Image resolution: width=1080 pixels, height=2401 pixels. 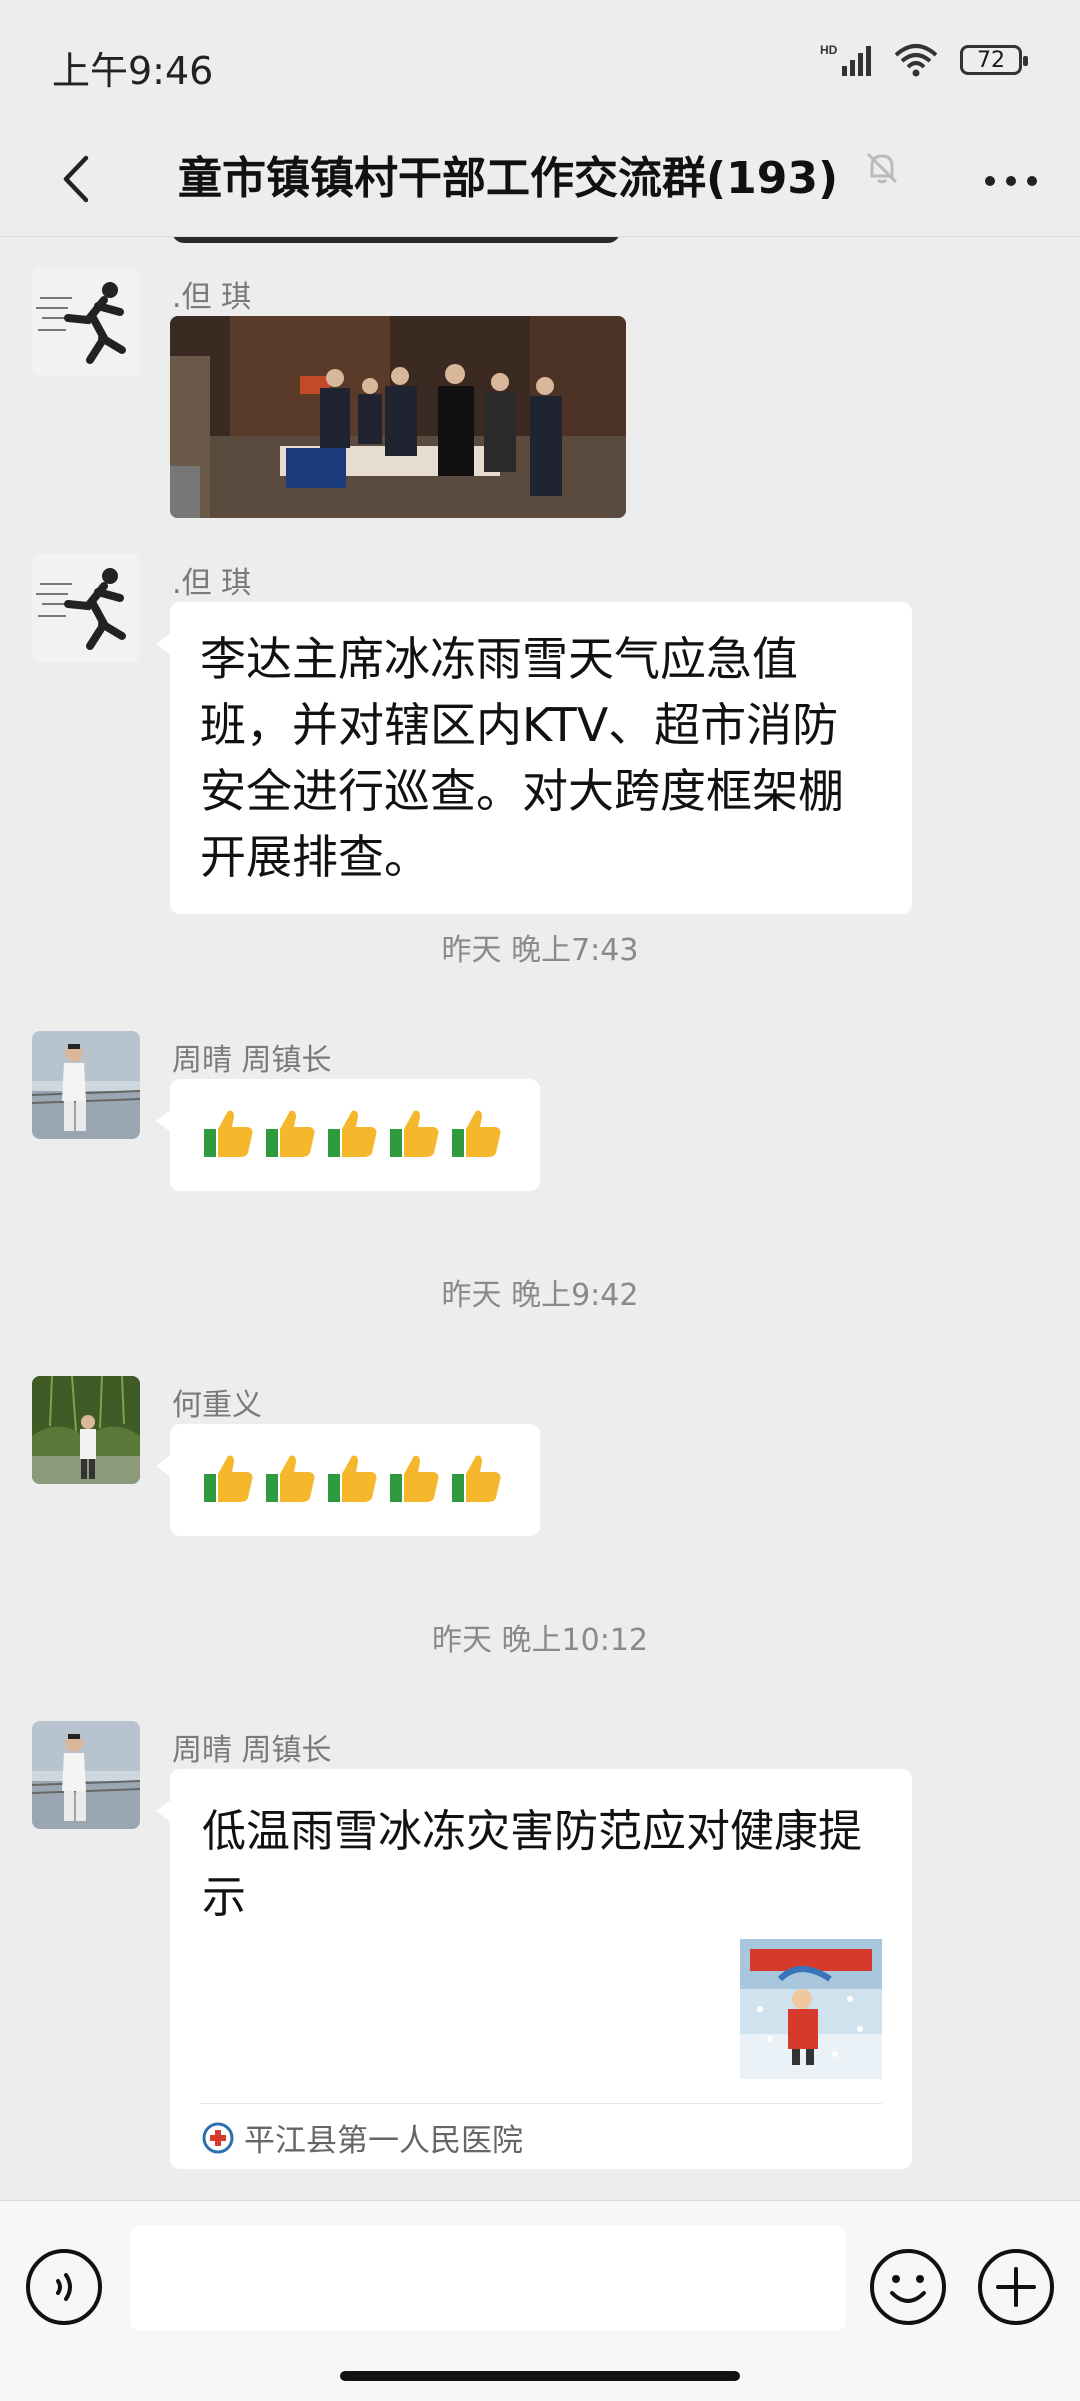 What do you see at coordinates (994, 60) in the screenshot?
I see `battery-icon: 72` at bounding box center [994, 60].